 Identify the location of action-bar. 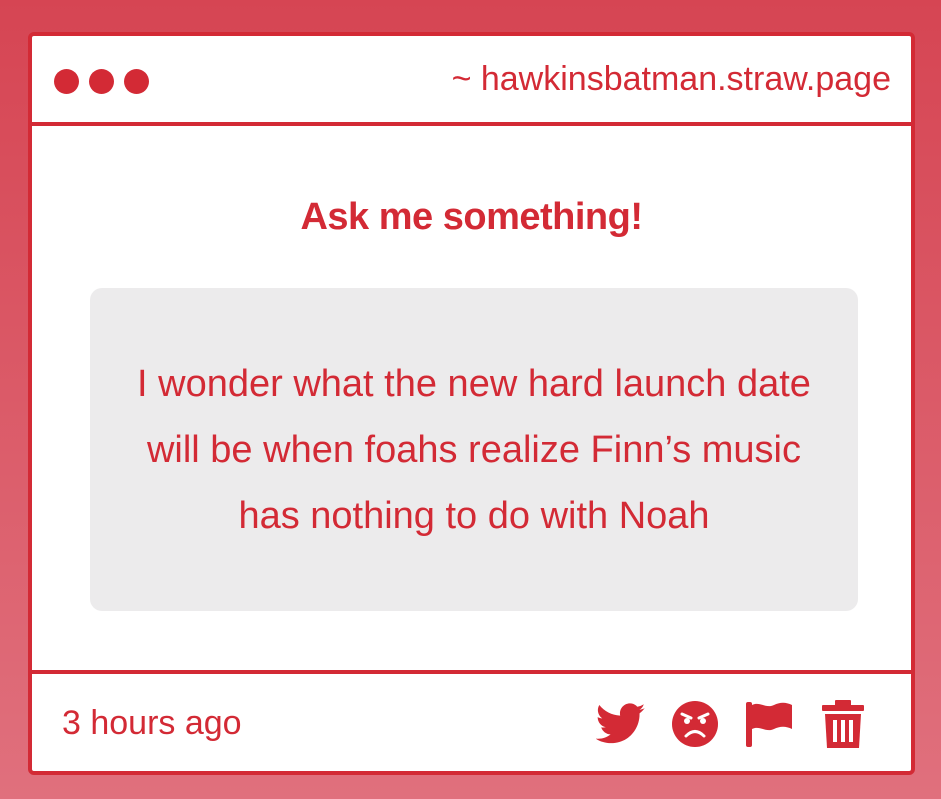
(732, 724).